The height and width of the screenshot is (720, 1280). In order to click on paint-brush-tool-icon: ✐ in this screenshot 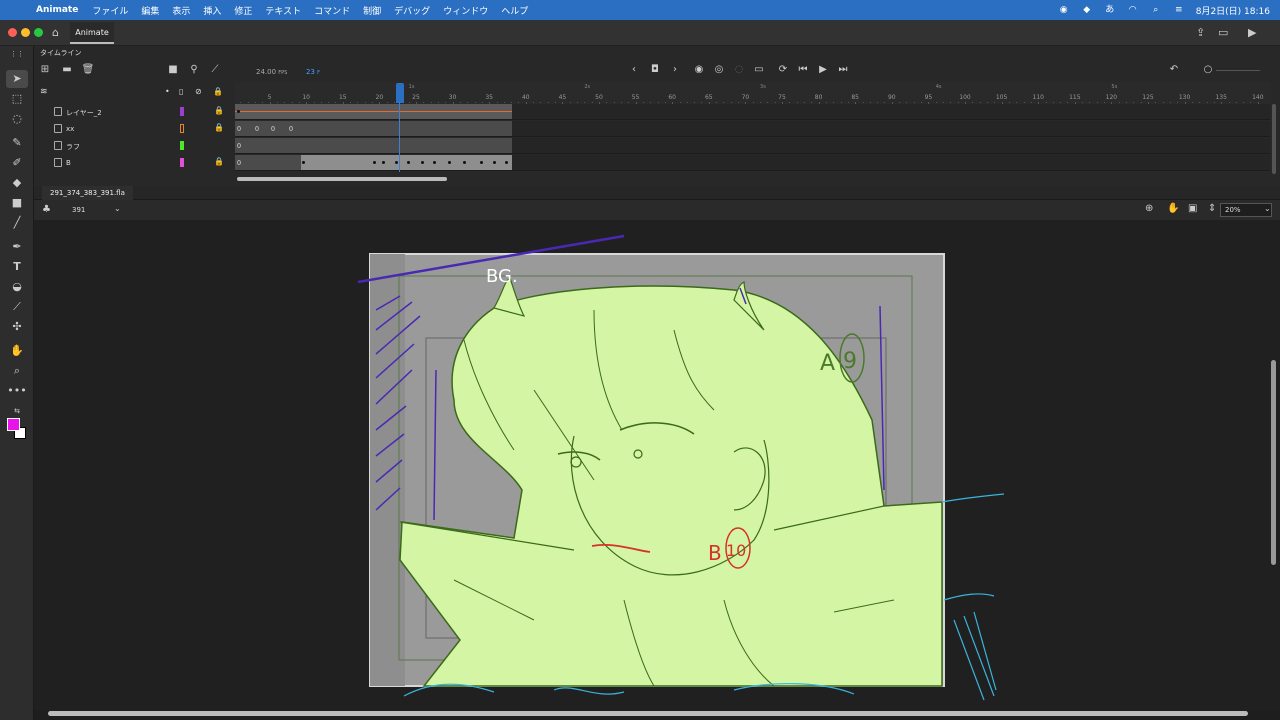, I will do `click(17, 163)`.